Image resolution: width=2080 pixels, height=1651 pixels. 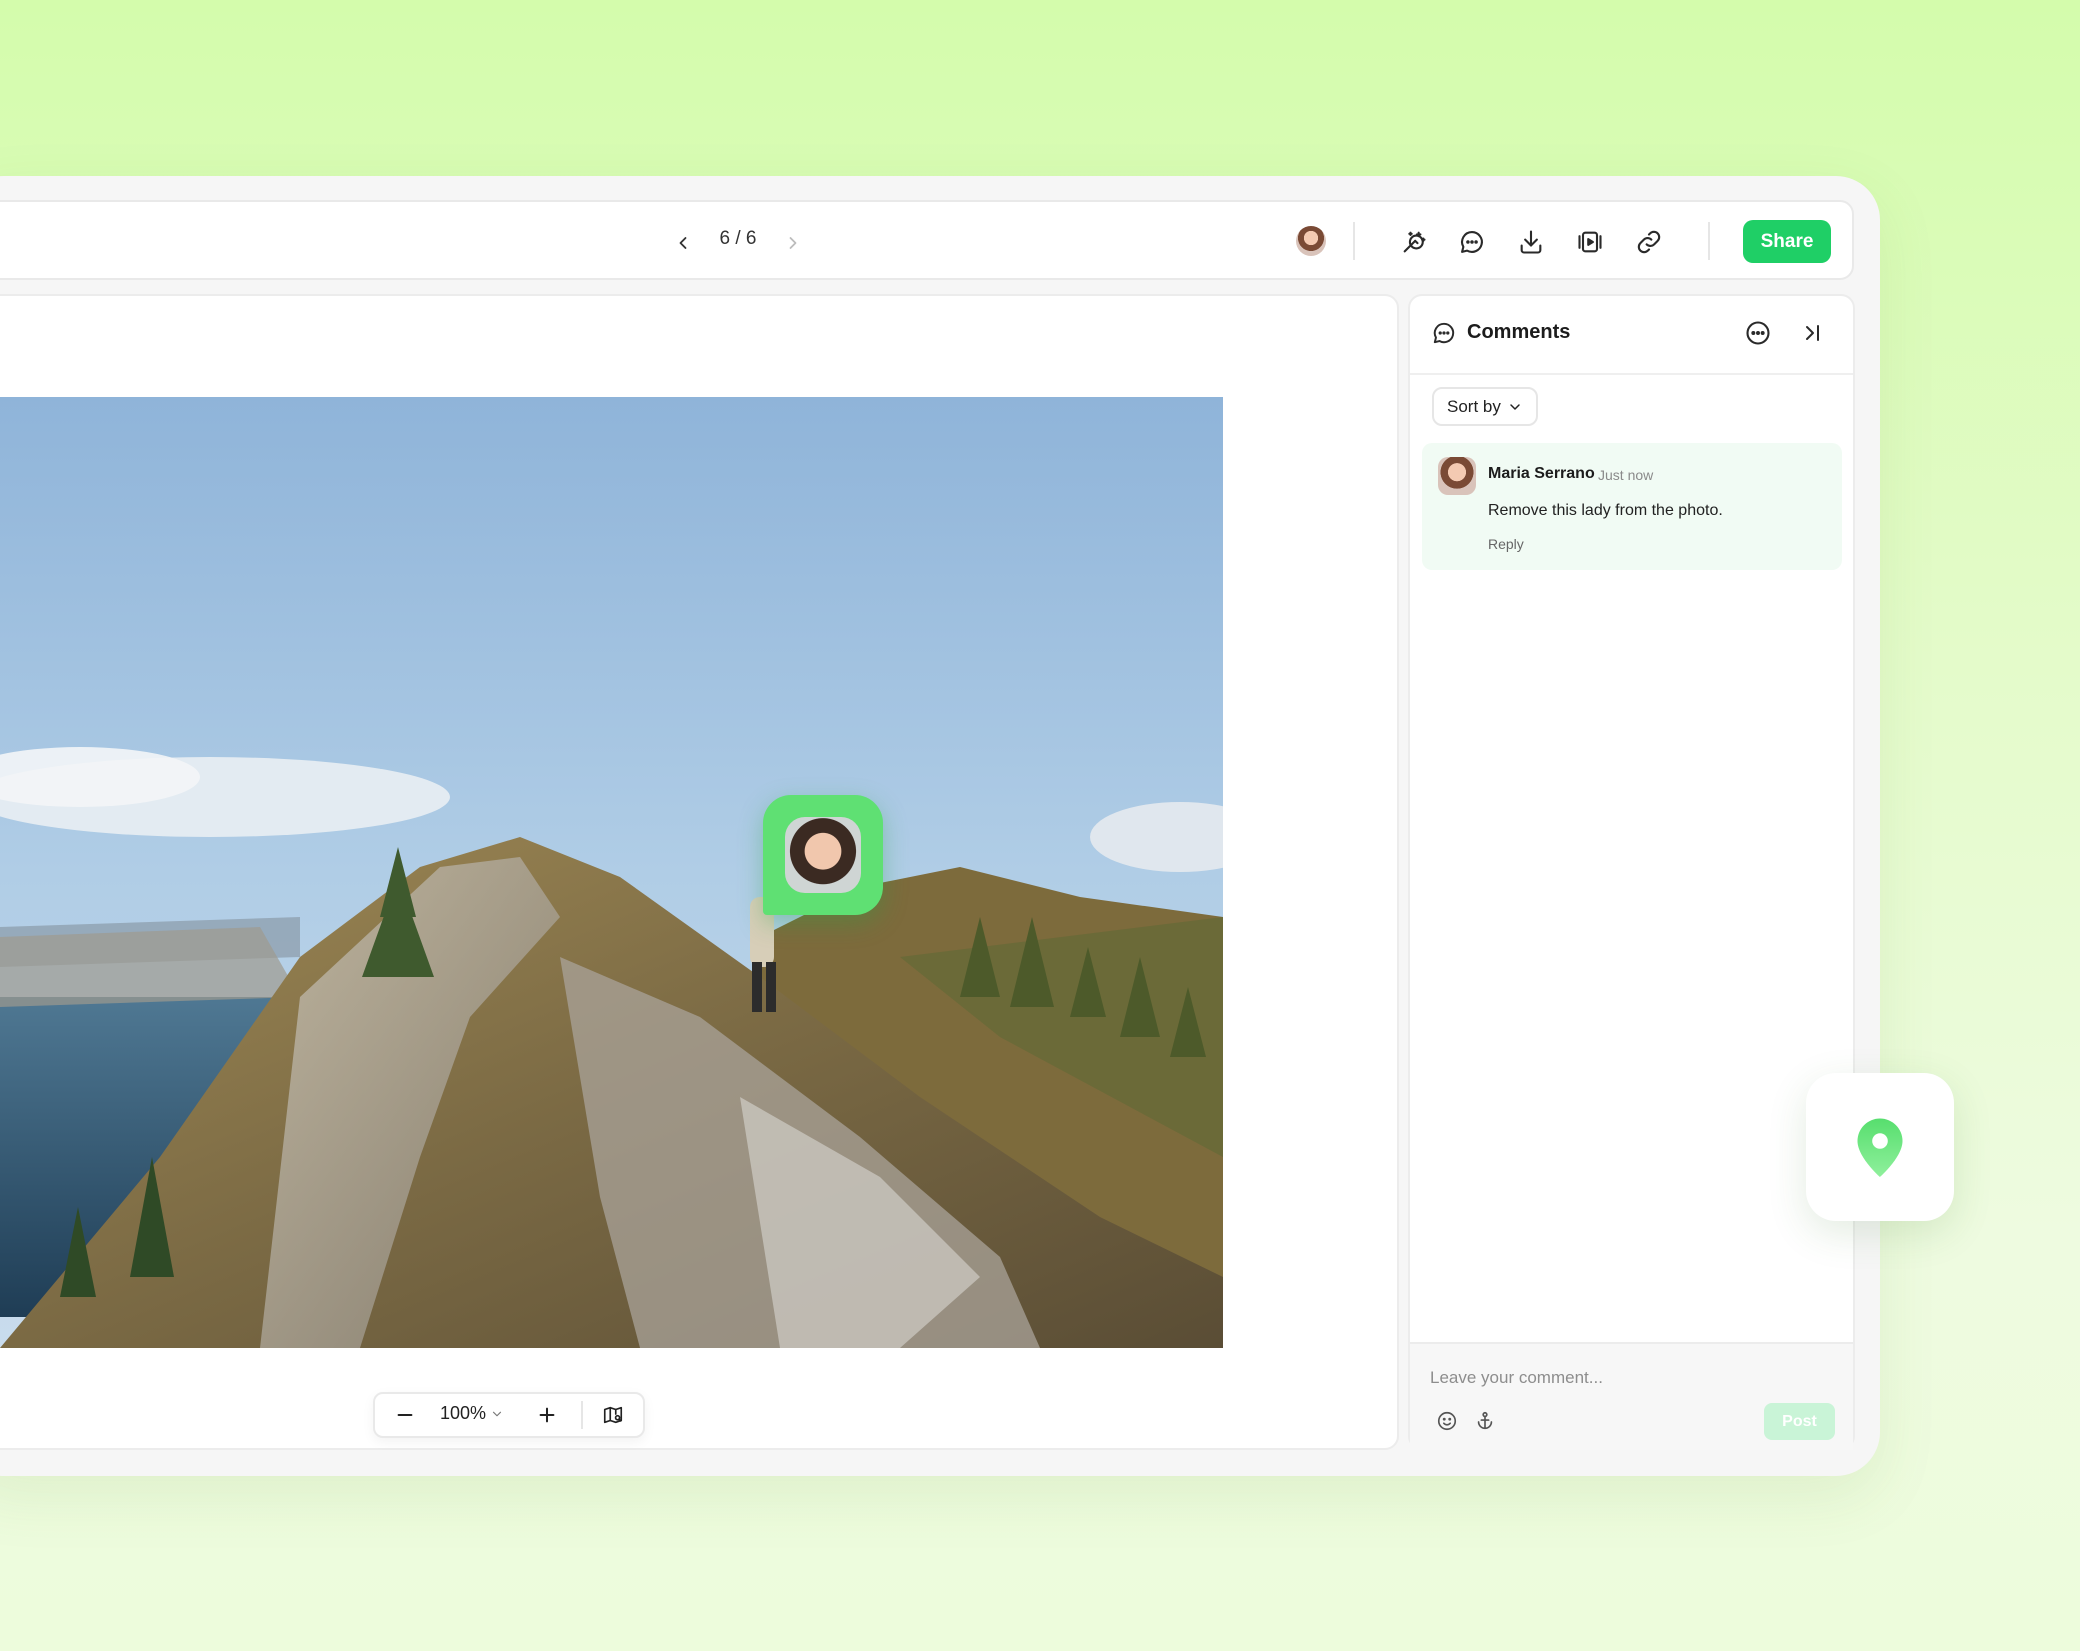 I want to click on collapse-panel-button, so click(x=1812, y=333).